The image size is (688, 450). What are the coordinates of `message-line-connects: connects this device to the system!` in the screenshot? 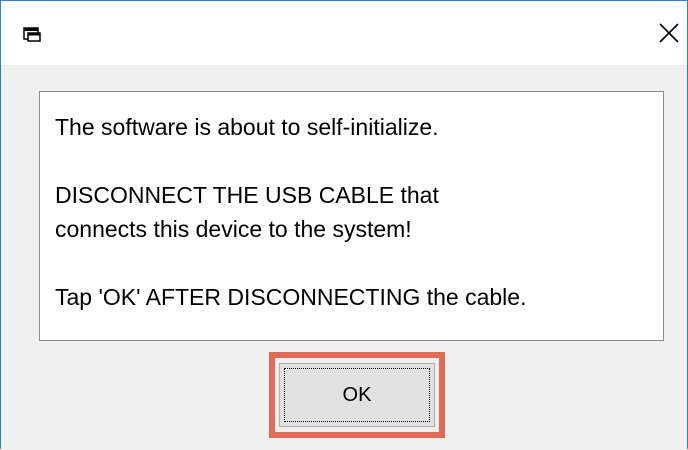 It's located at (233, 229).